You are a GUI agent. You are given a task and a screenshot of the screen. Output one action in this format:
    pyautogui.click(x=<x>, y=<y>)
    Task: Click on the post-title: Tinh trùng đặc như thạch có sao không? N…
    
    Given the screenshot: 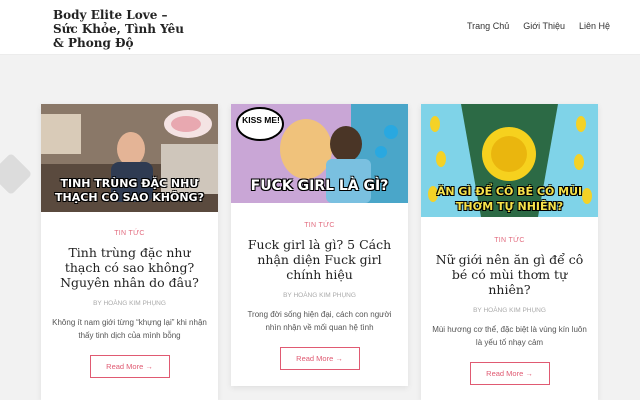 What is the action you would take?
    pyautogui.click(x=129, y=267)
    